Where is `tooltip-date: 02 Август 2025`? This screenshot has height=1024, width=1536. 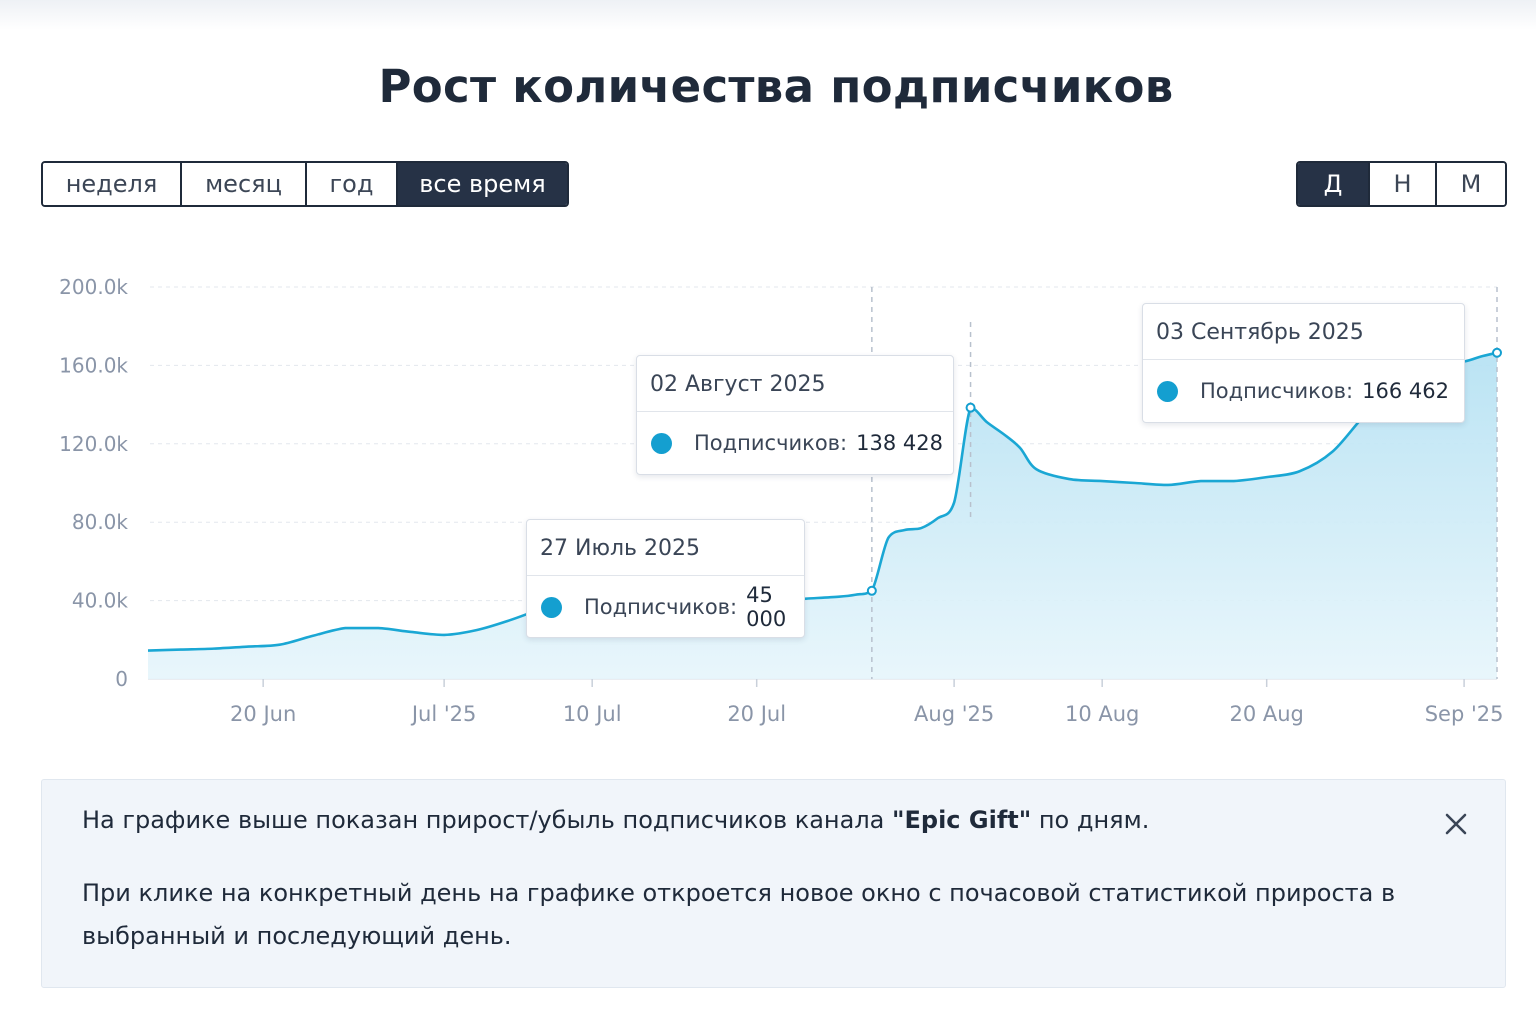 tooltip-date: 02 Август 2025 is located at coordinates (795, 384).